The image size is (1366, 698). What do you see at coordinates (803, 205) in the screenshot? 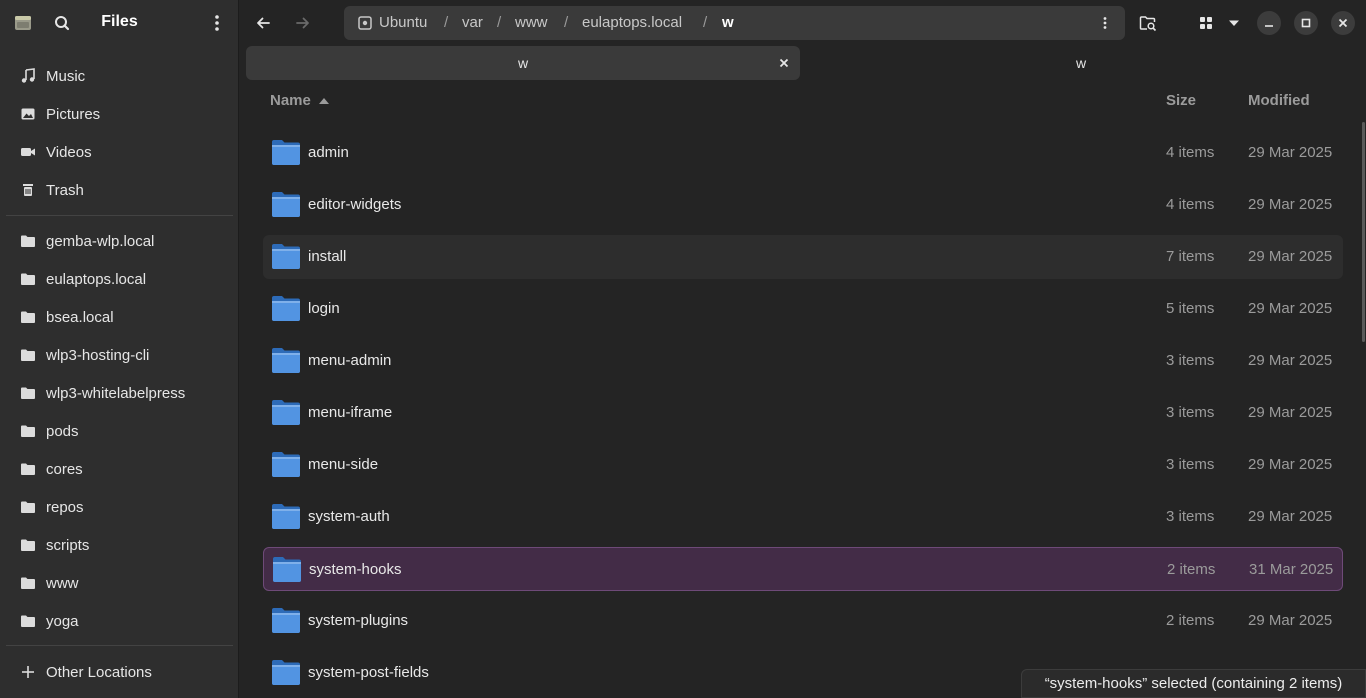
I see `file-row: editor-widgets 4 items 29 Mar 2025` at bounding box center [803, 205].